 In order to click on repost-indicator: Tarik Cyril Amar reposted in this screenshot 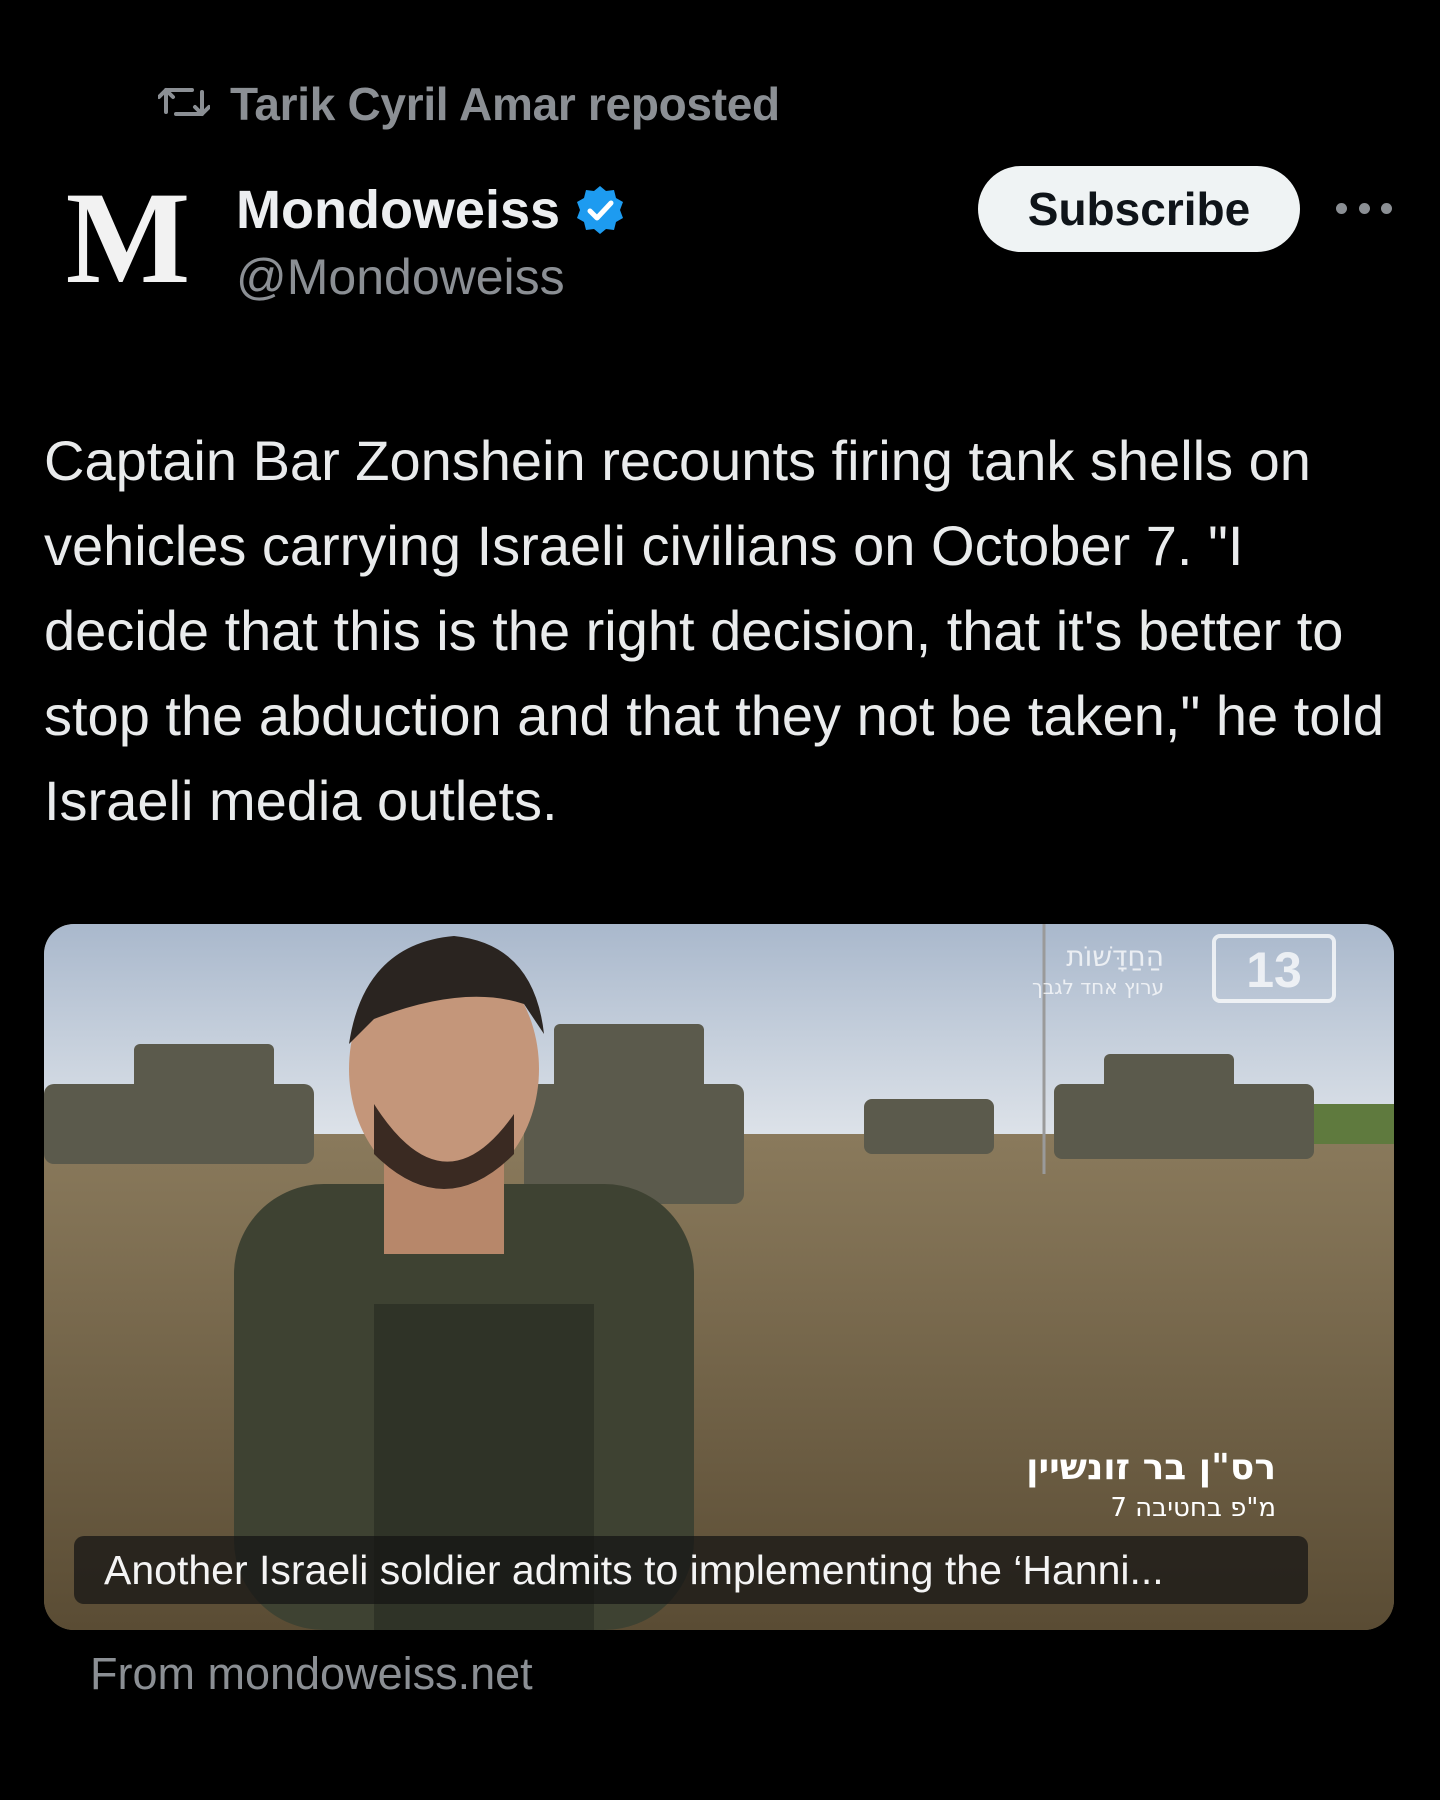, I will do `click(468, 104)`.